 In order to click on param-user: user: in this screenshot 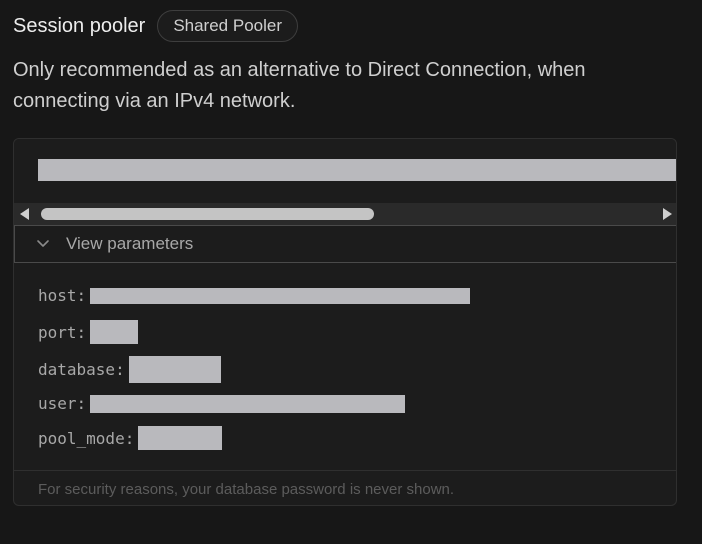, I will do `click(222, 403)`.